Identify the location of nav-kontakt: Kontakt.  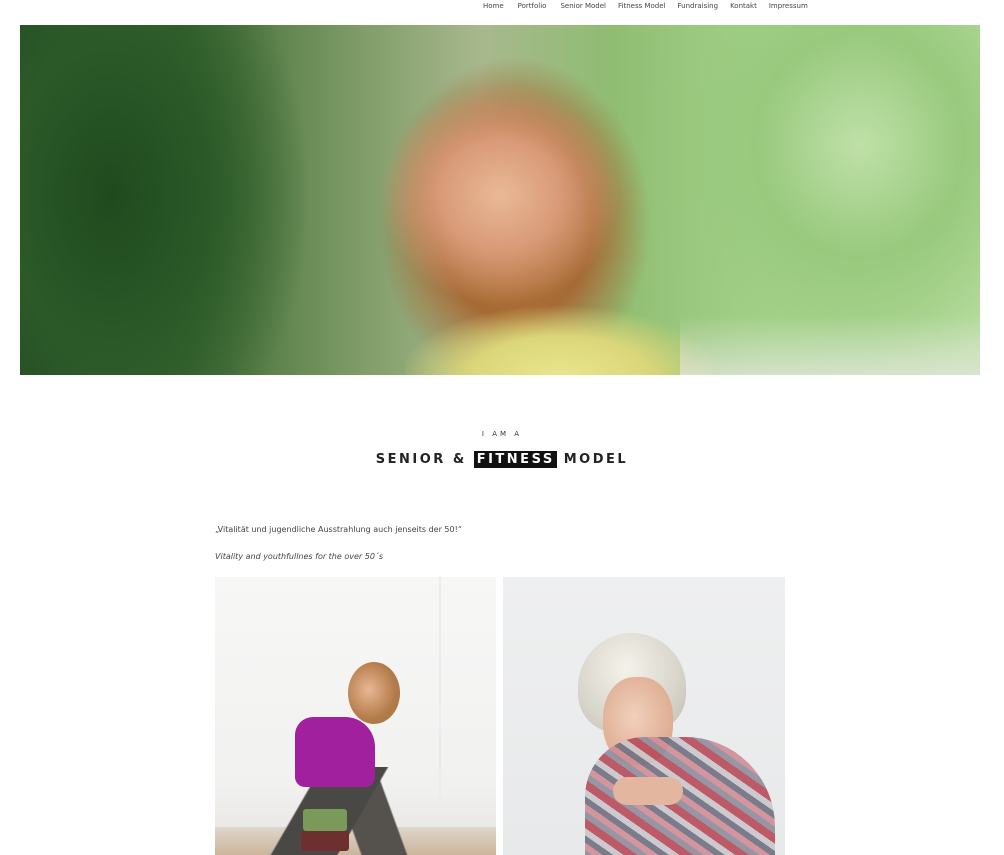
(743, 7).